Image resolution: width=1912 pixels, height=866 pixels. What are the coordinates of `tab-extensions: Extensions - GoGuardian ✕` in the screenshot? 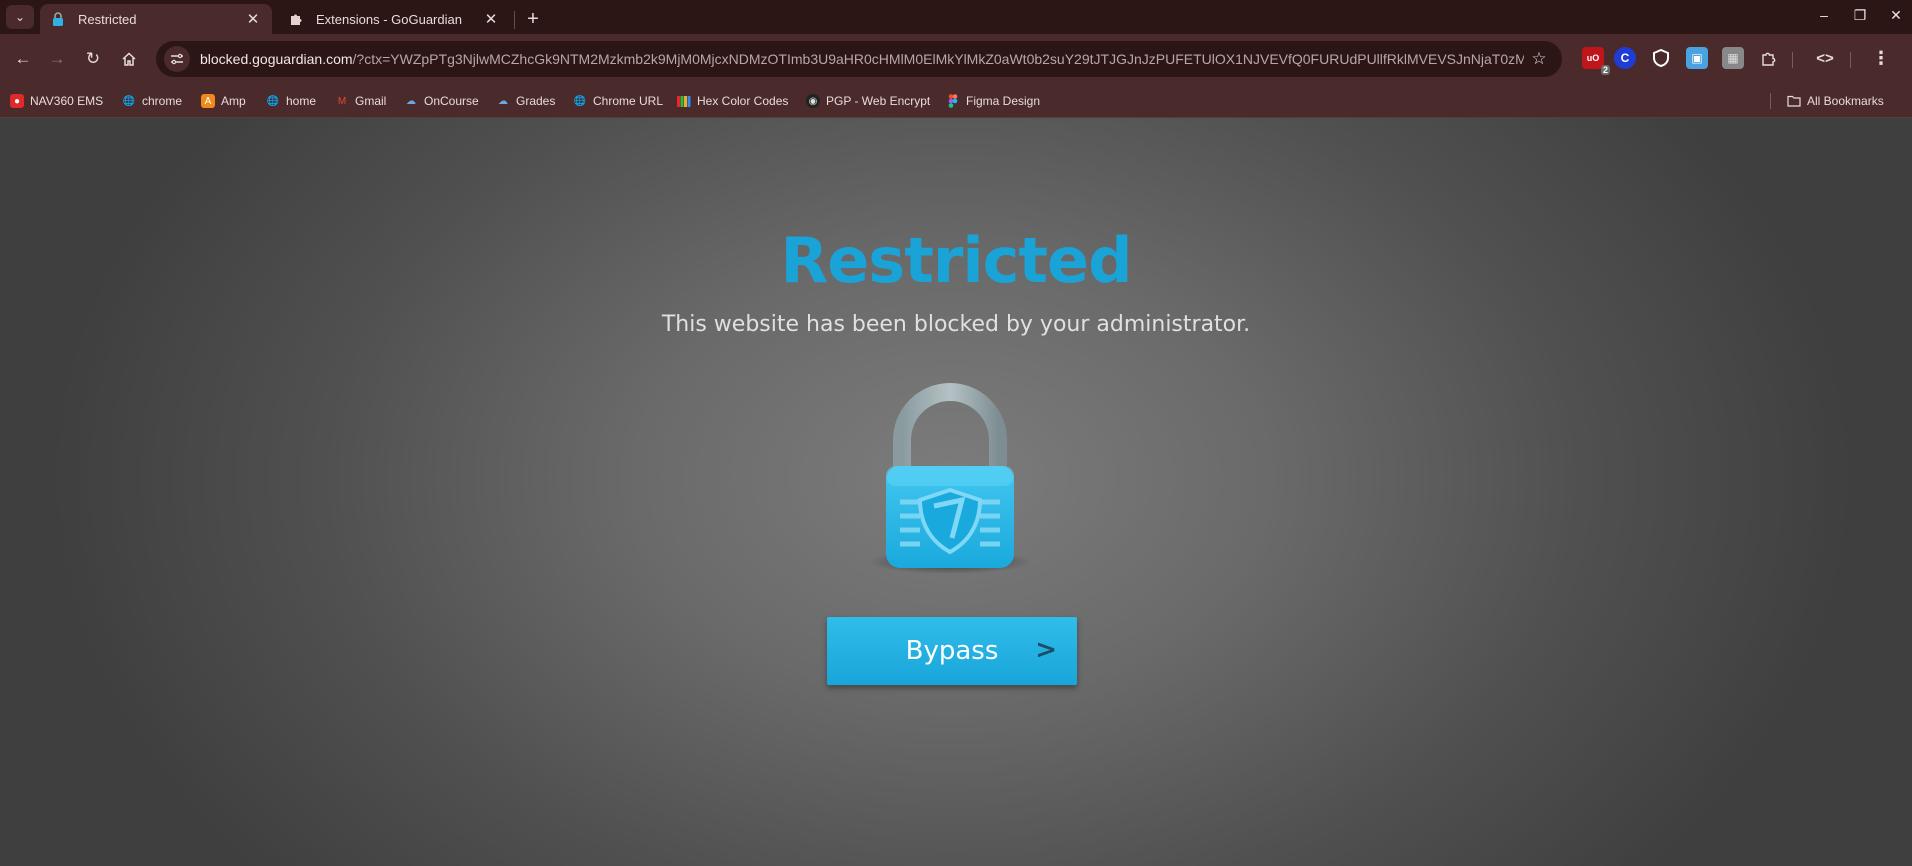 It's located at (394, 19).